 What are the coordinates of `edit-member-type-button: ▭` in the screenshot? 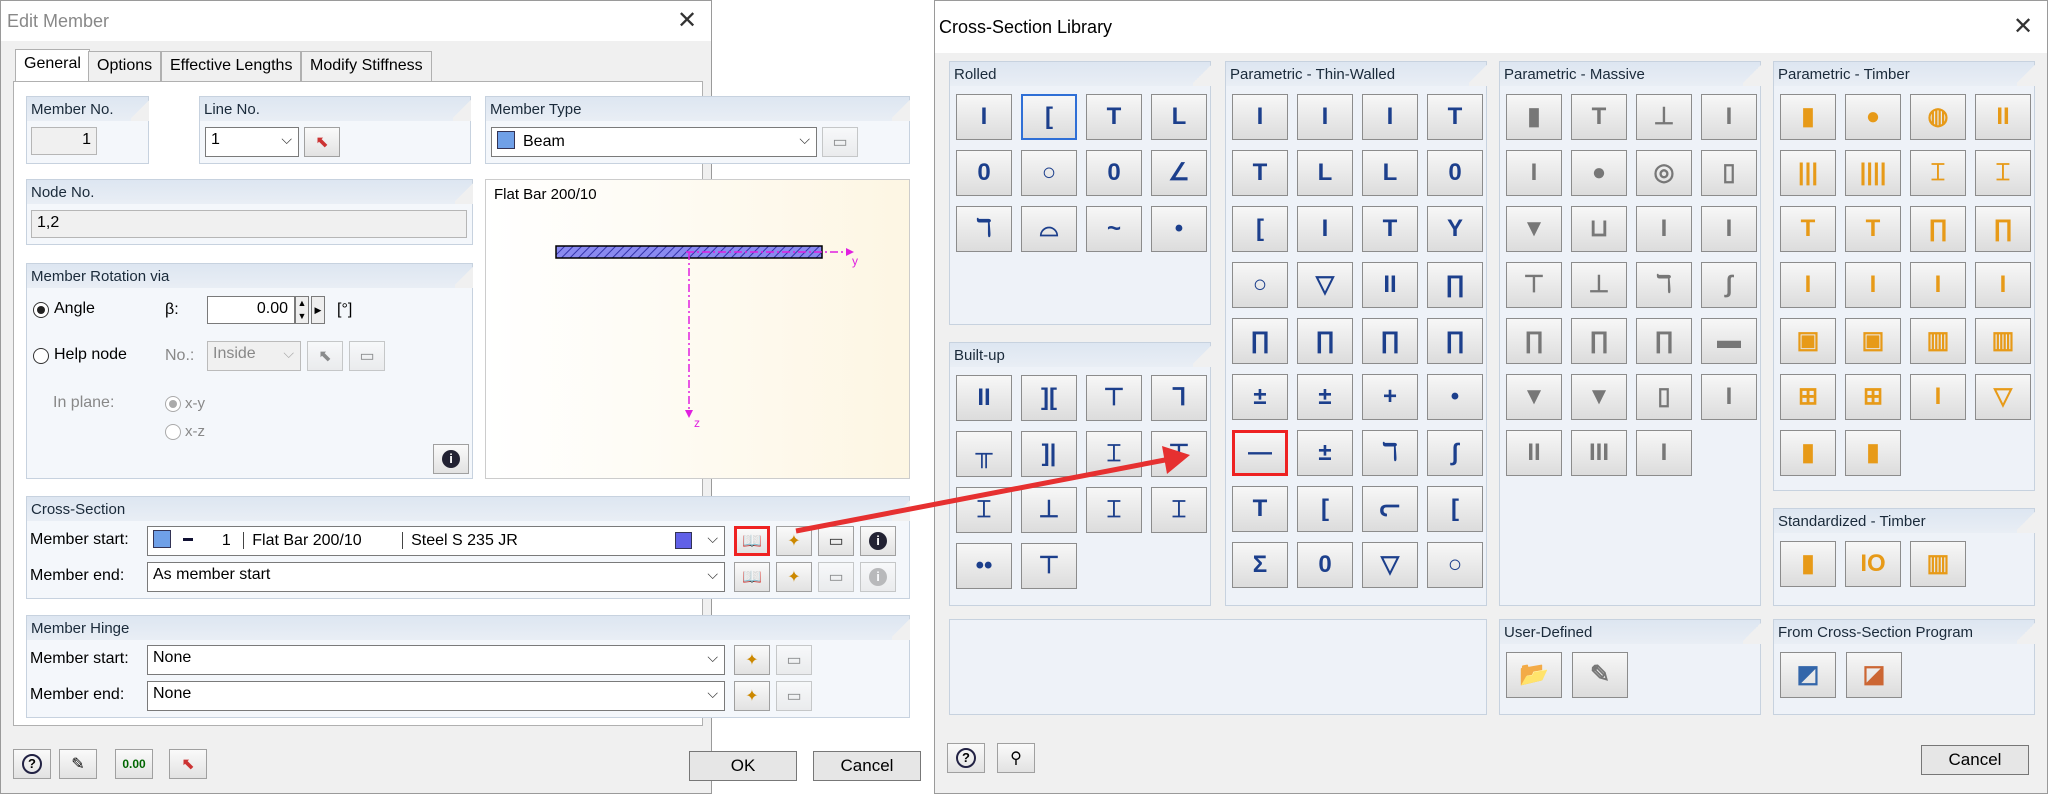 It's located at (840, 142).